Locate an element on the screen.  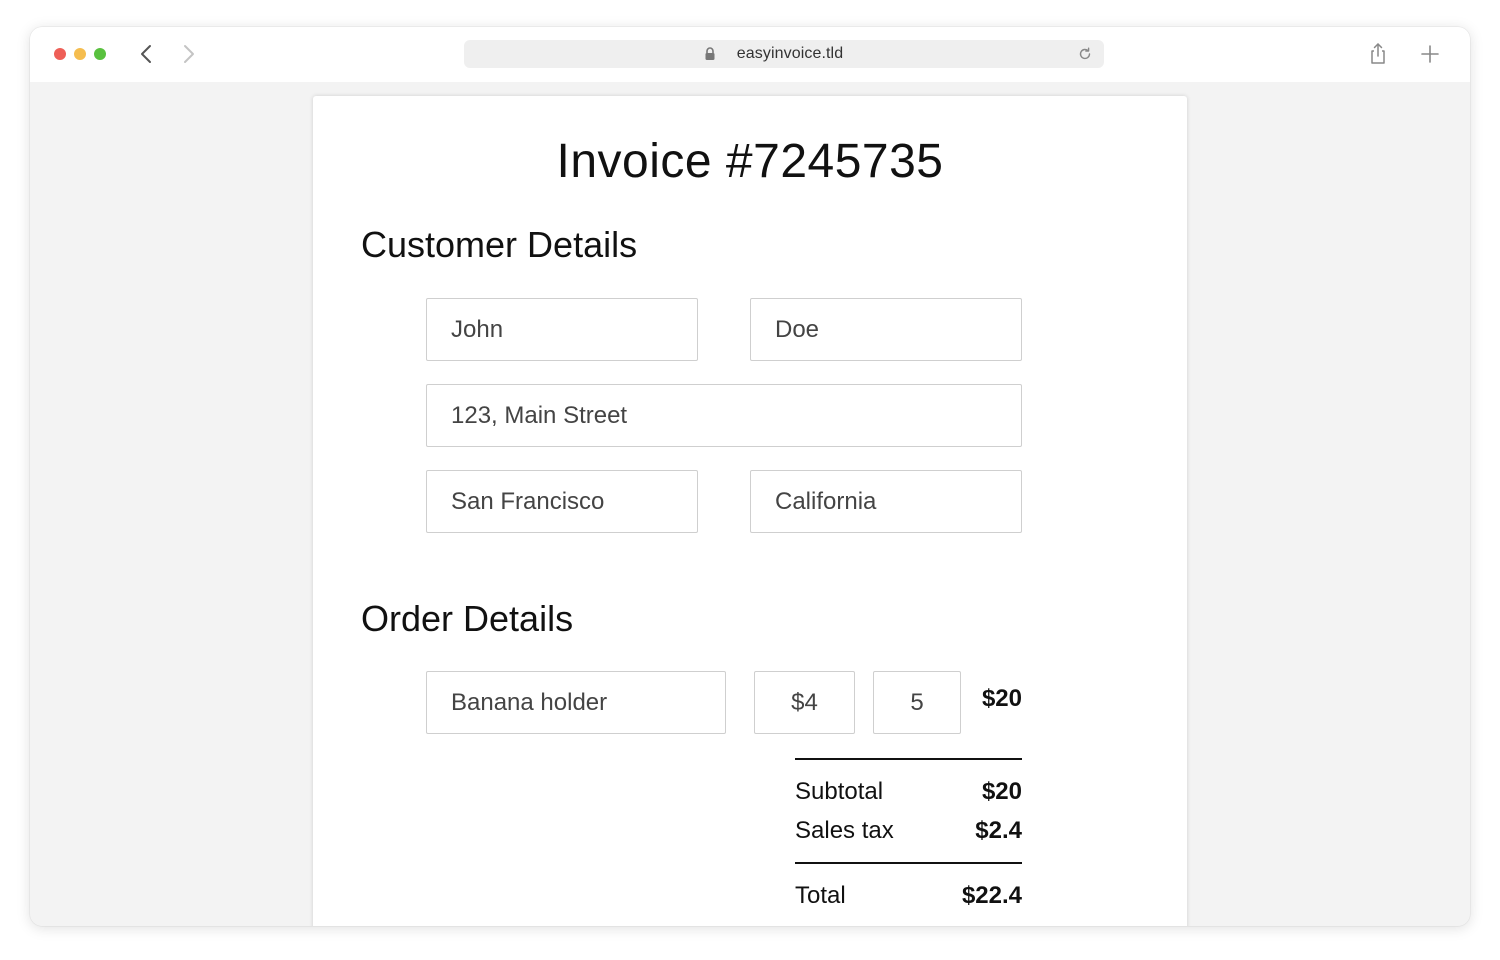
window-controls is located at coordinates (80, 54).